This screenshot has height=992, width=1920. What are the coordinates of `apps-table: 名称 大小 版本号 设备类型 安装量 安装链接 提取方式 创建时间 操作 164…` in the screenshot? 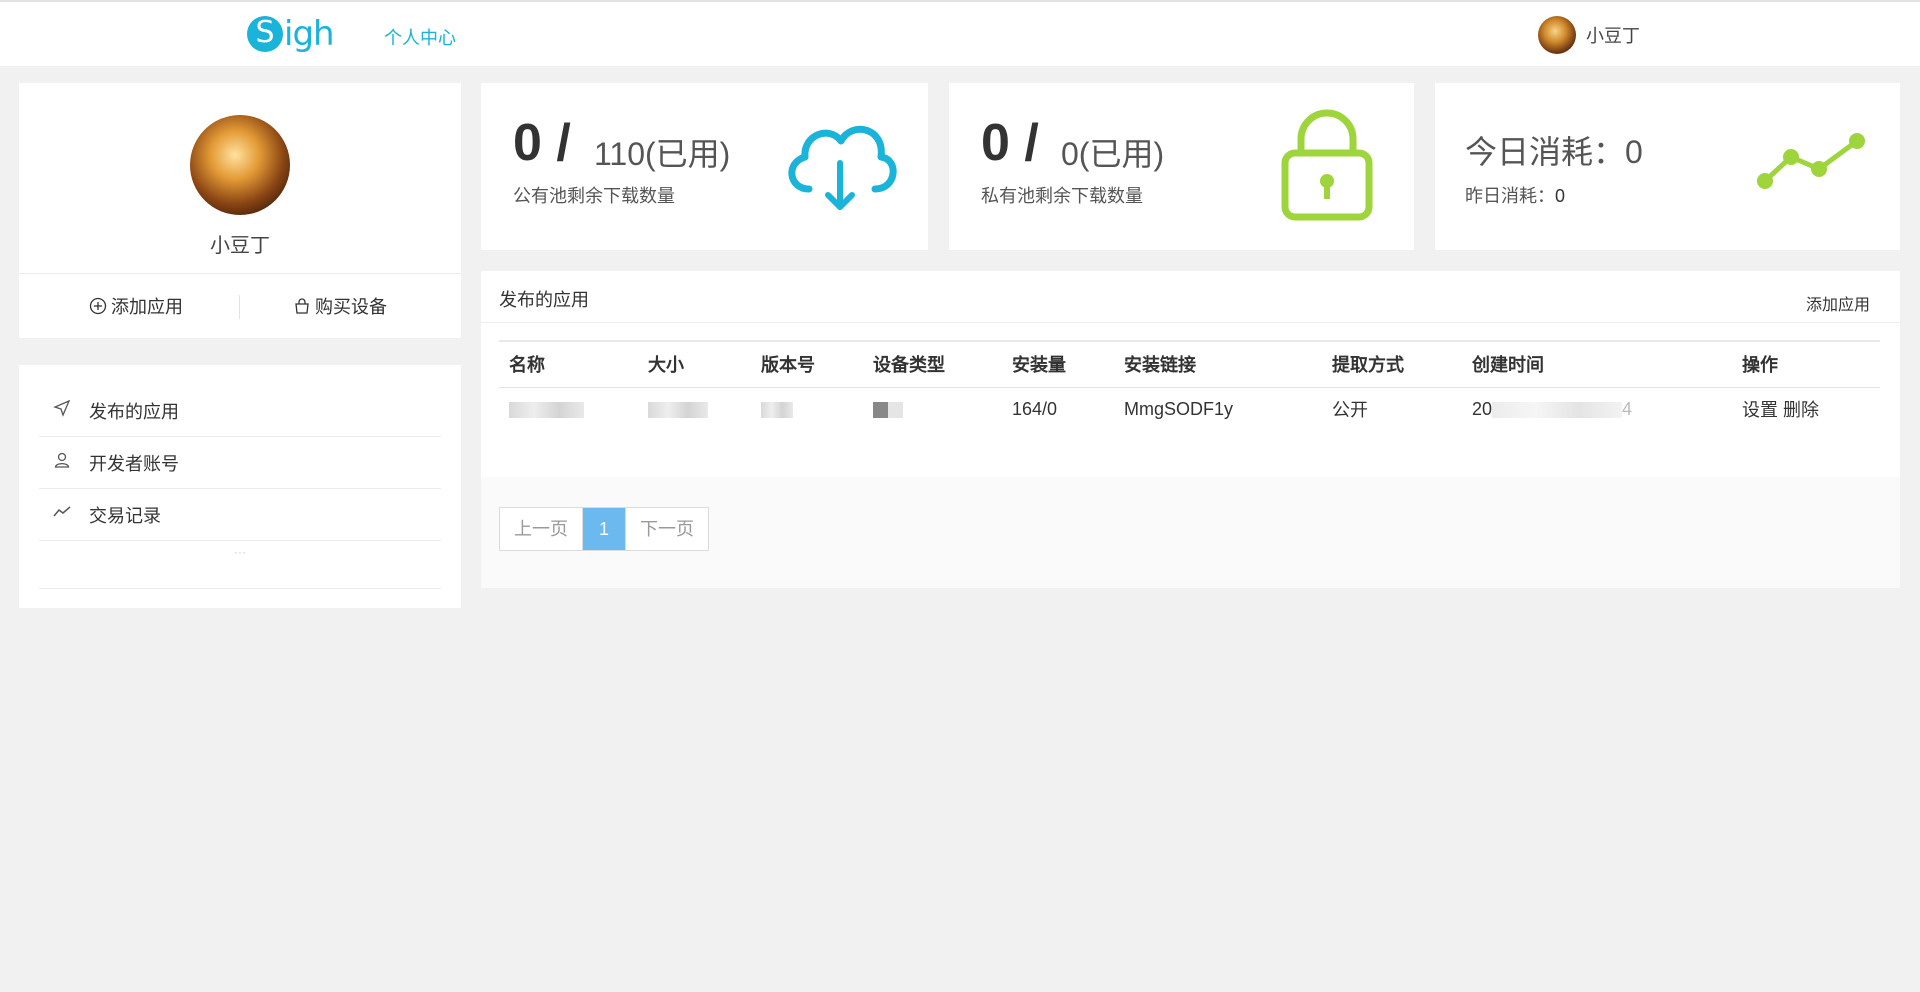 It's located at (1189, 385).